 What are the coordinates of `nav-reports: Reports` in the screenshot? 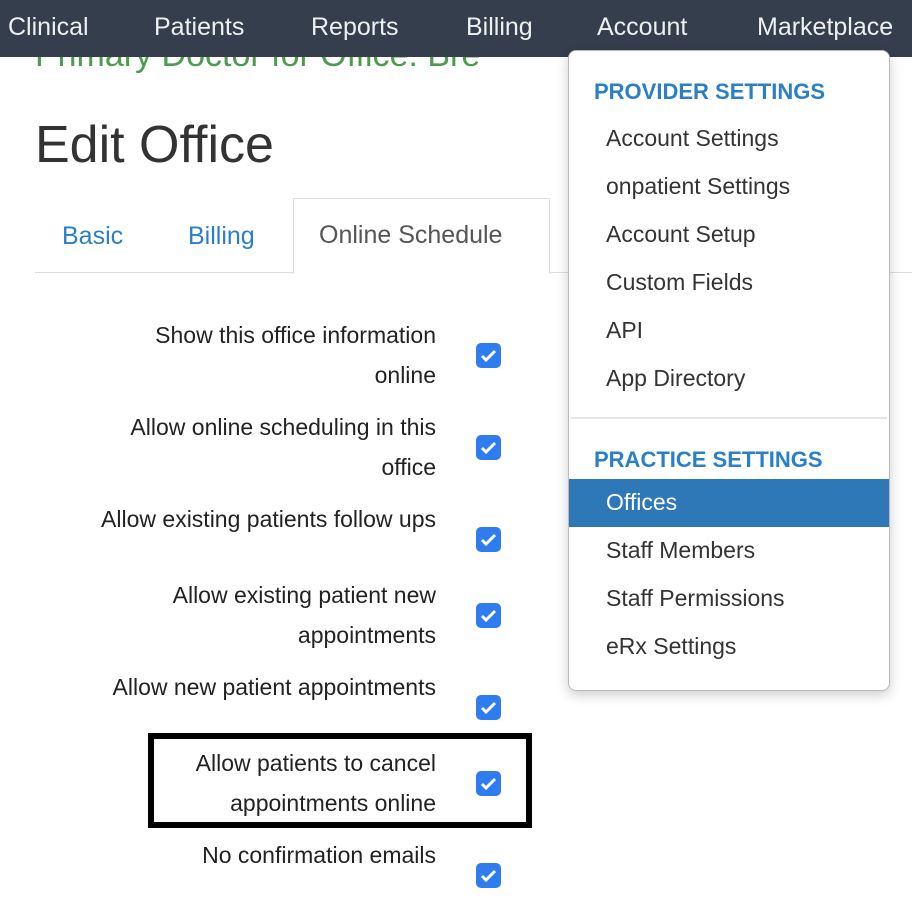 It's located at (355, 27).